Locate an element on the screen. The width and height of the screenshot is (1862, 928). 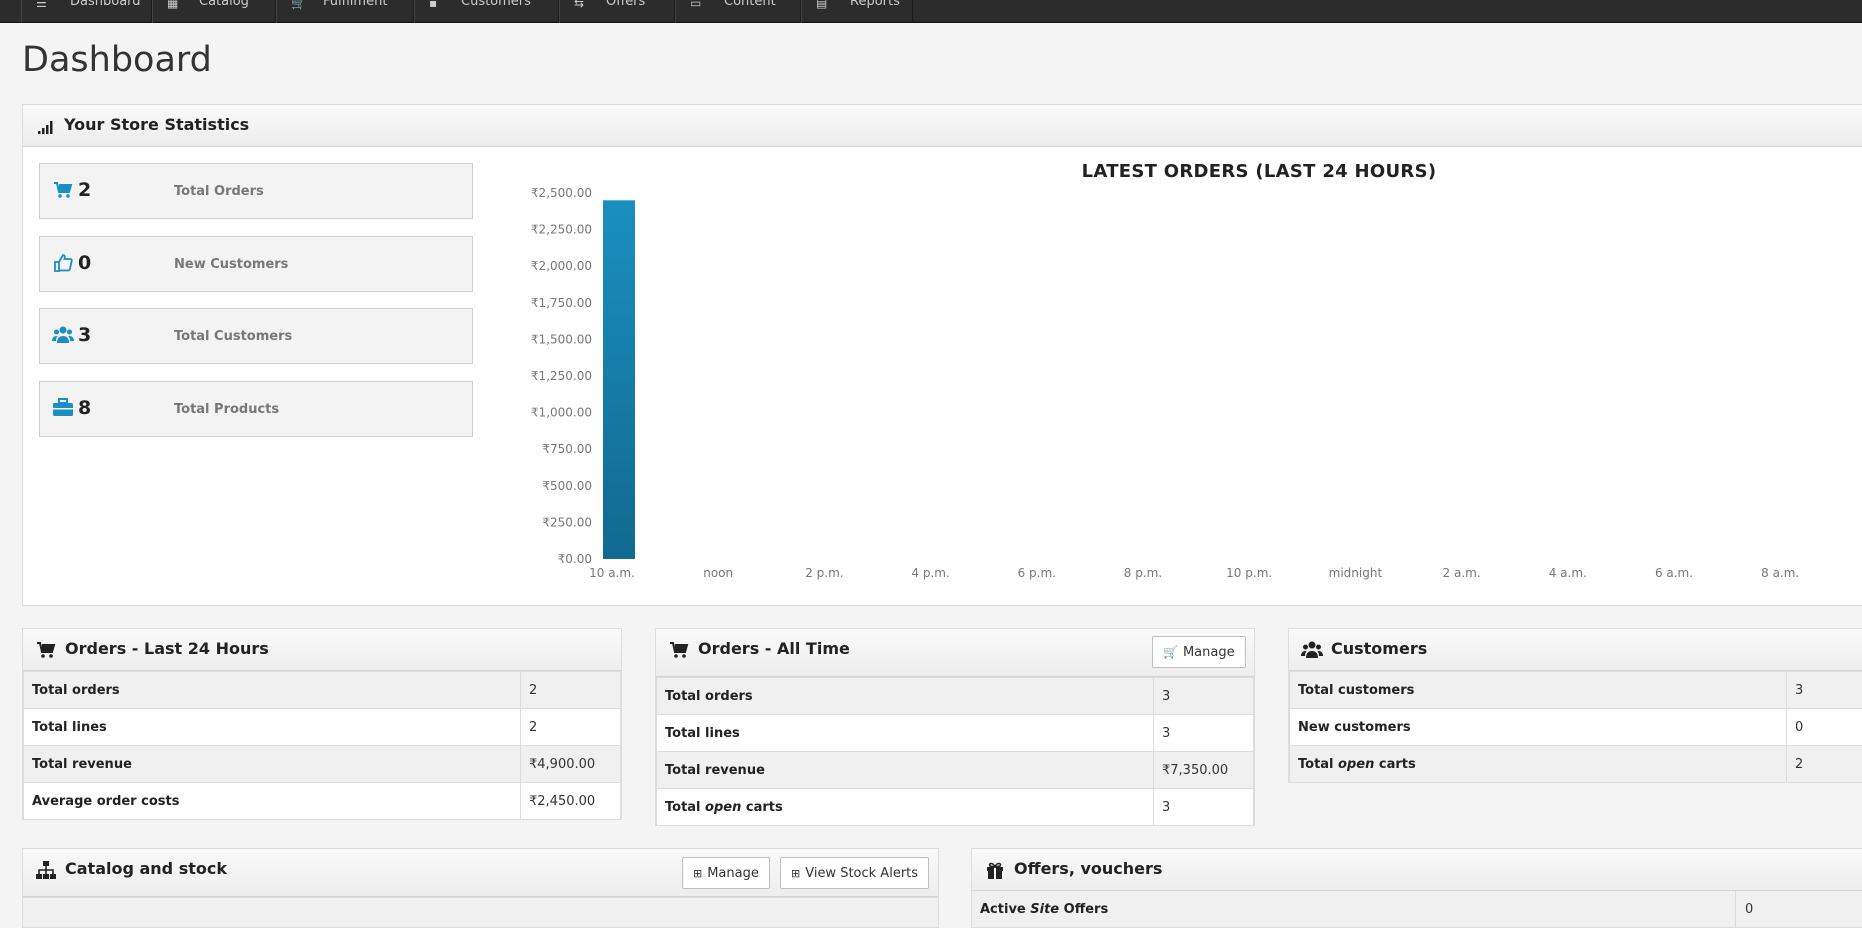
stat-label: Total Orders is located at coordinates (219, 191).